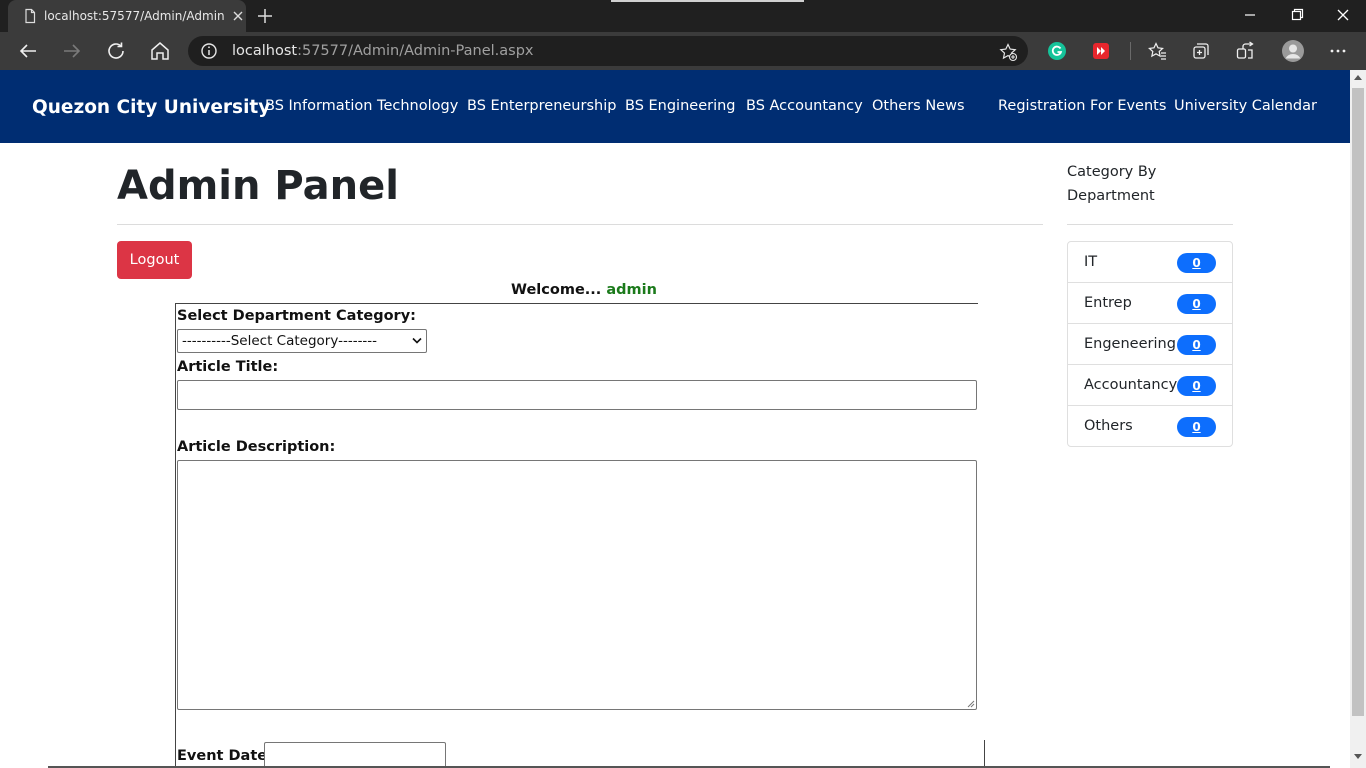 This screenshot has width=1366, height=768. Describe the element at coordinates (280, 341) in the screenshot. I see `category-select-value: ----------Select Category--------` at that location.